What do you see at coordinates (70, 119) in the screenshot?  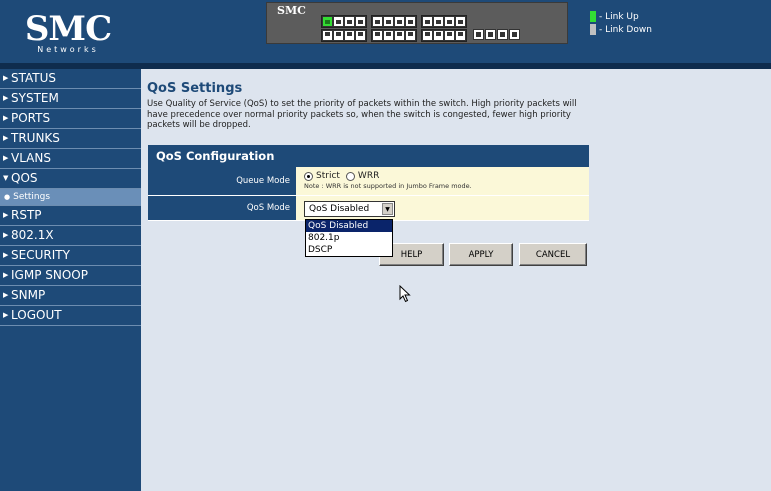 I see `sidebar-item-ports: ▶ PORTS` at bounding box center [70, 119].